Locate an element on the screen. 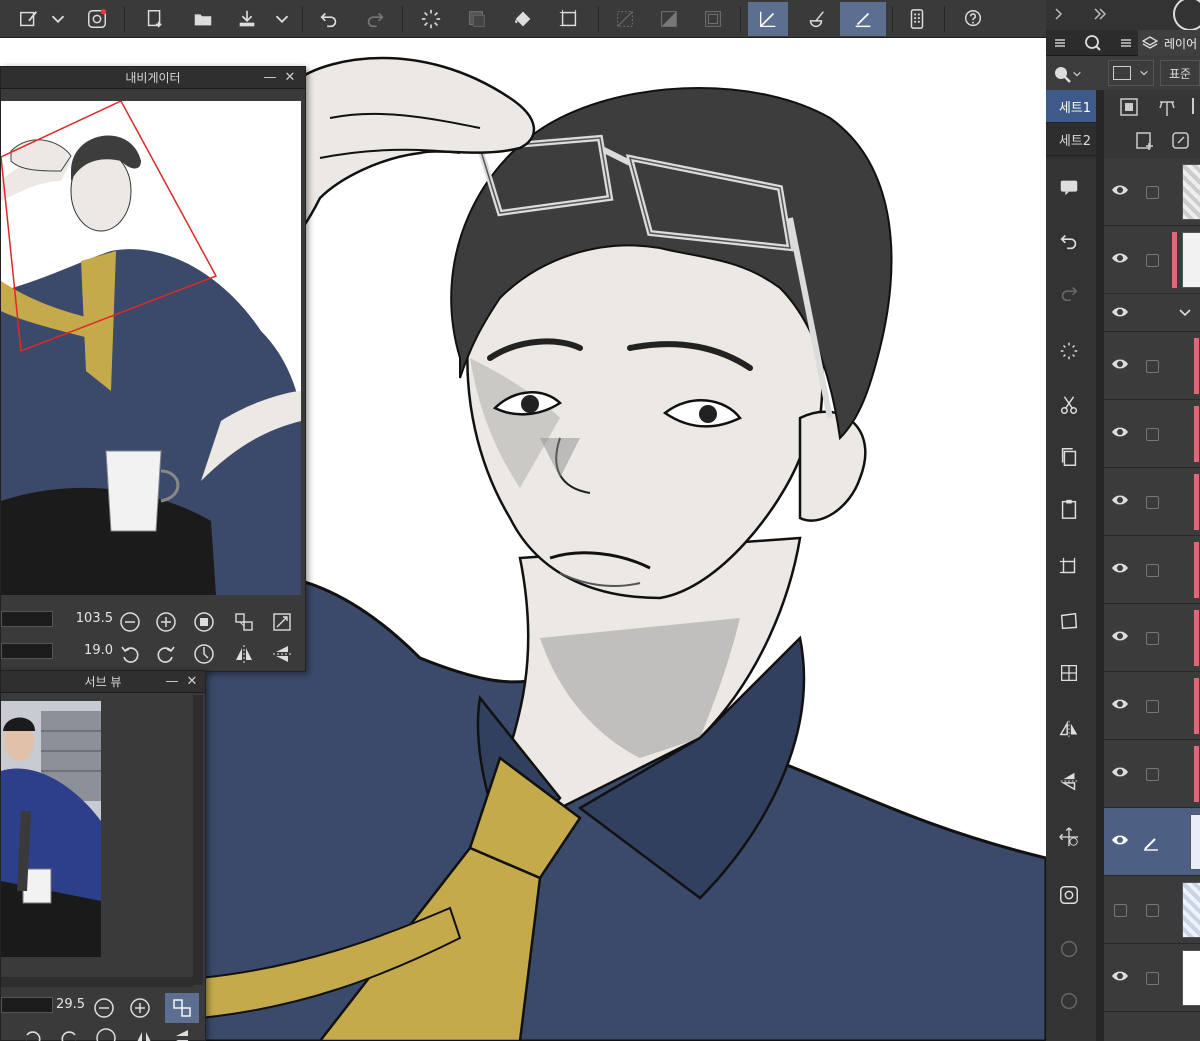 The width and height of the screenshot is (1200, 1041). hide-selection-icon is located at coordinates (477, 19).